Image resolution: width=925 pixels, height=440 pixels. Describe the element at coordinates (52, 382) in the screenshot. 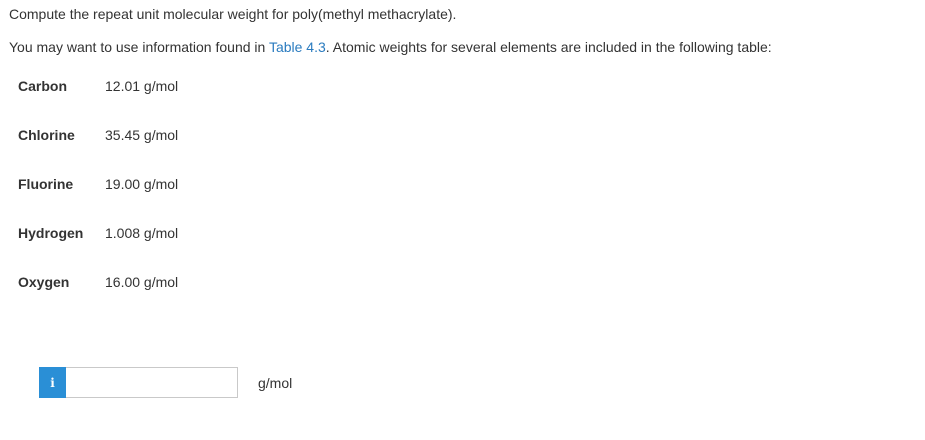

I see `info-icon: i` at that location.